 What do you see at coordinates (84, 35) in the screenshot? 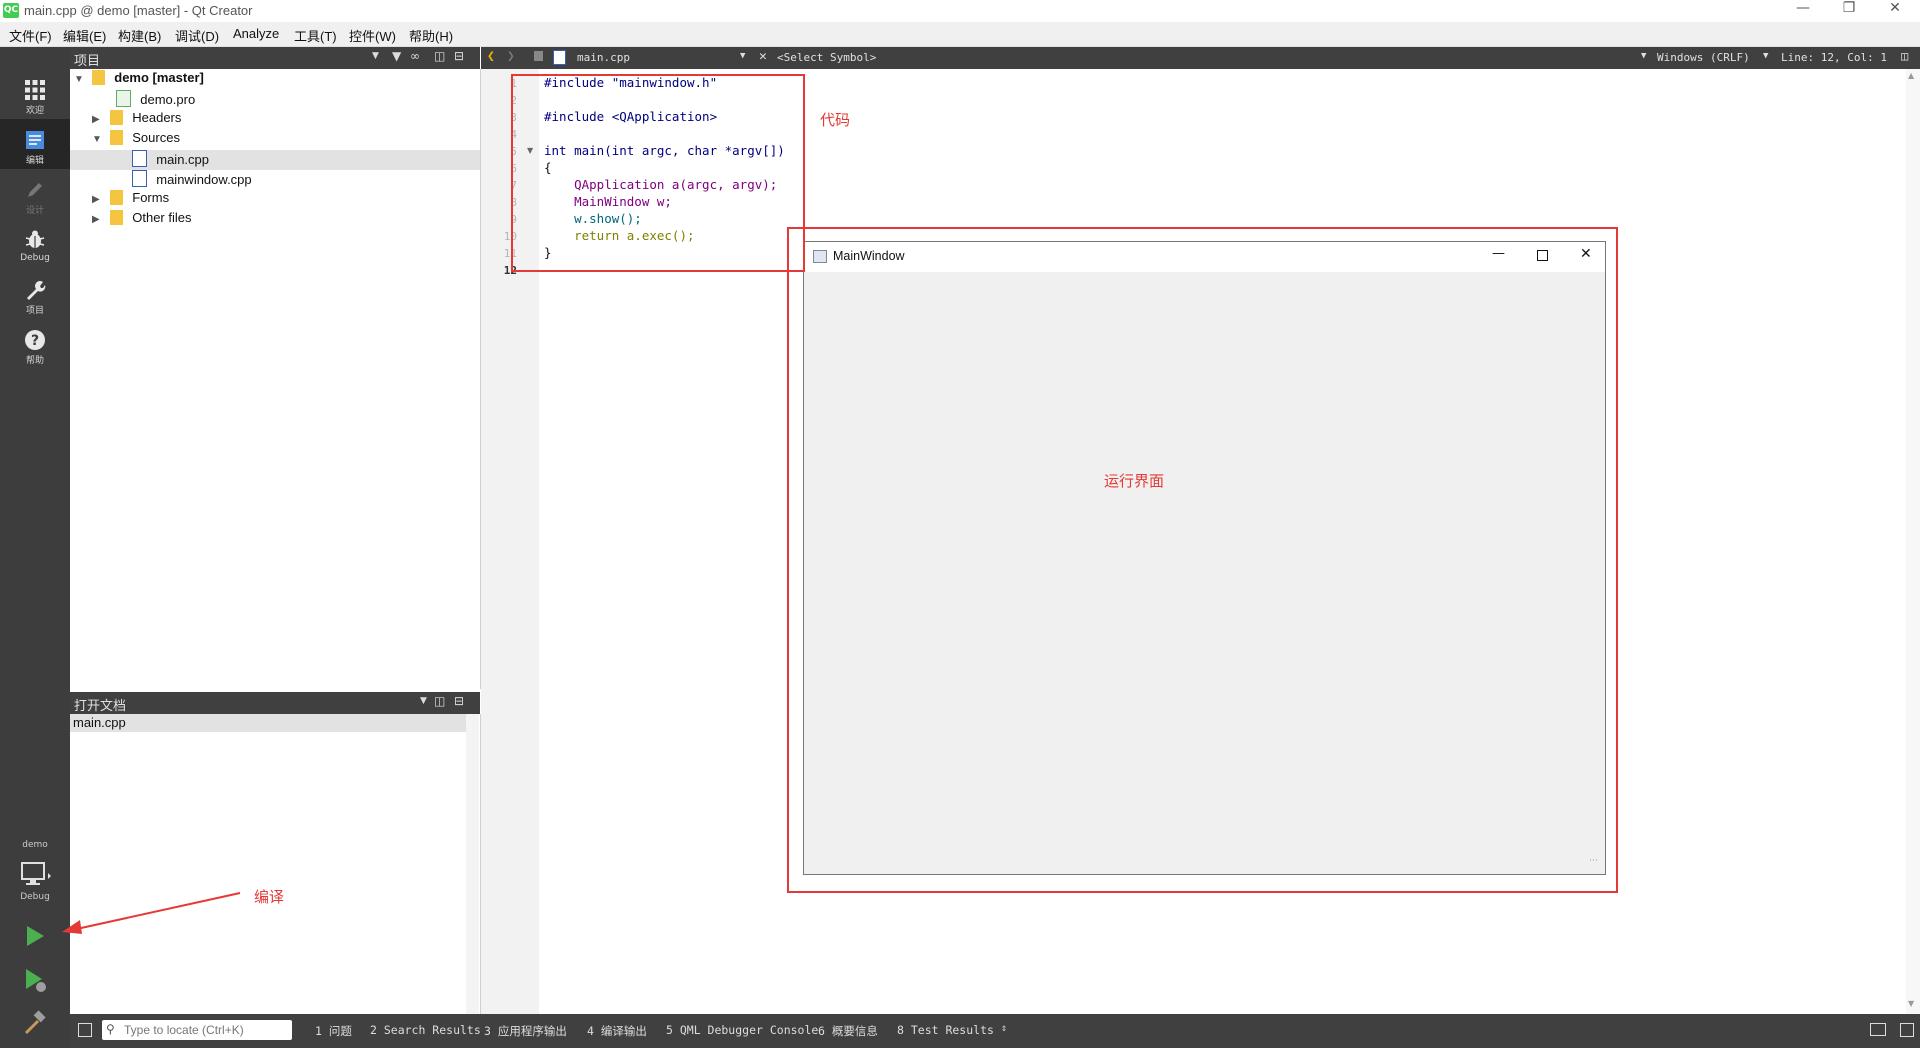
I see `menu-edit: 编辑(E)` at bounding box center [84, 35].